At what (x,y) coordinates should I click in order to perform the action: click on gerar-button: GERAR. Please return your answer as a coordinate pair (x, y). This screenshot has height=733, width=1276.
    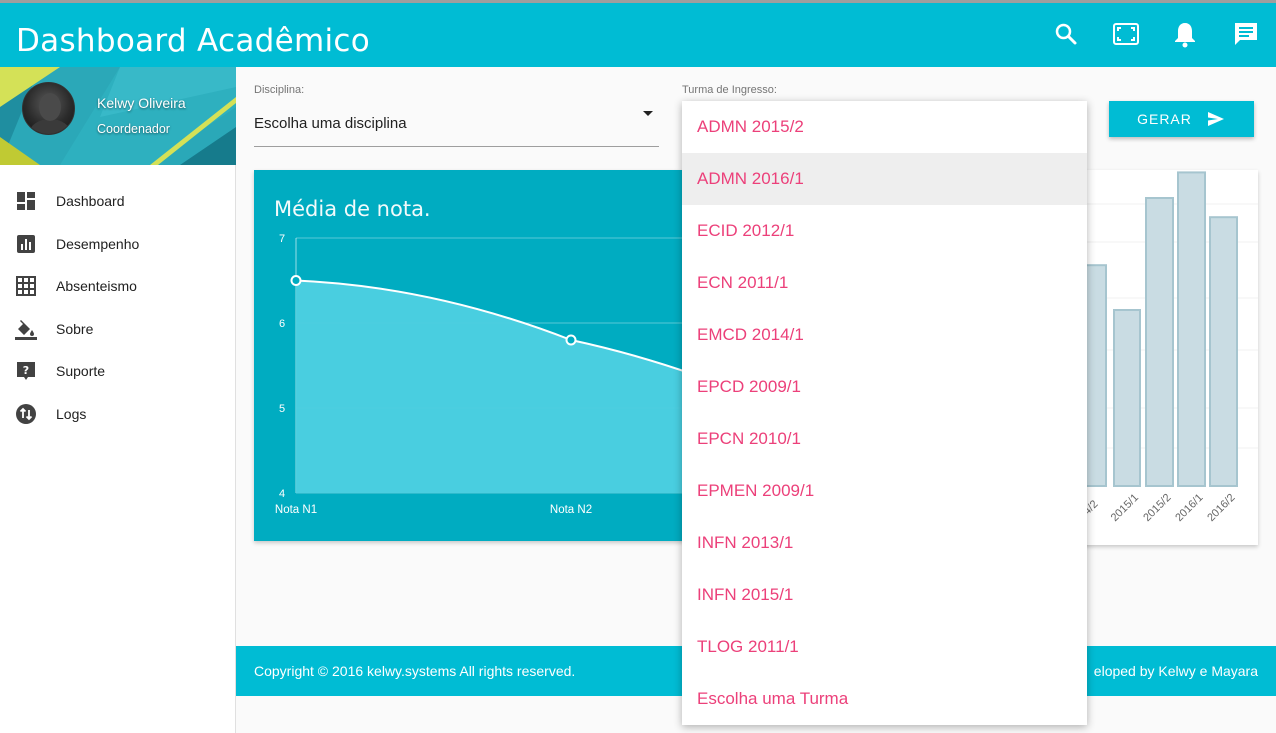
    Looking at the image, I should click on (1181, 119).